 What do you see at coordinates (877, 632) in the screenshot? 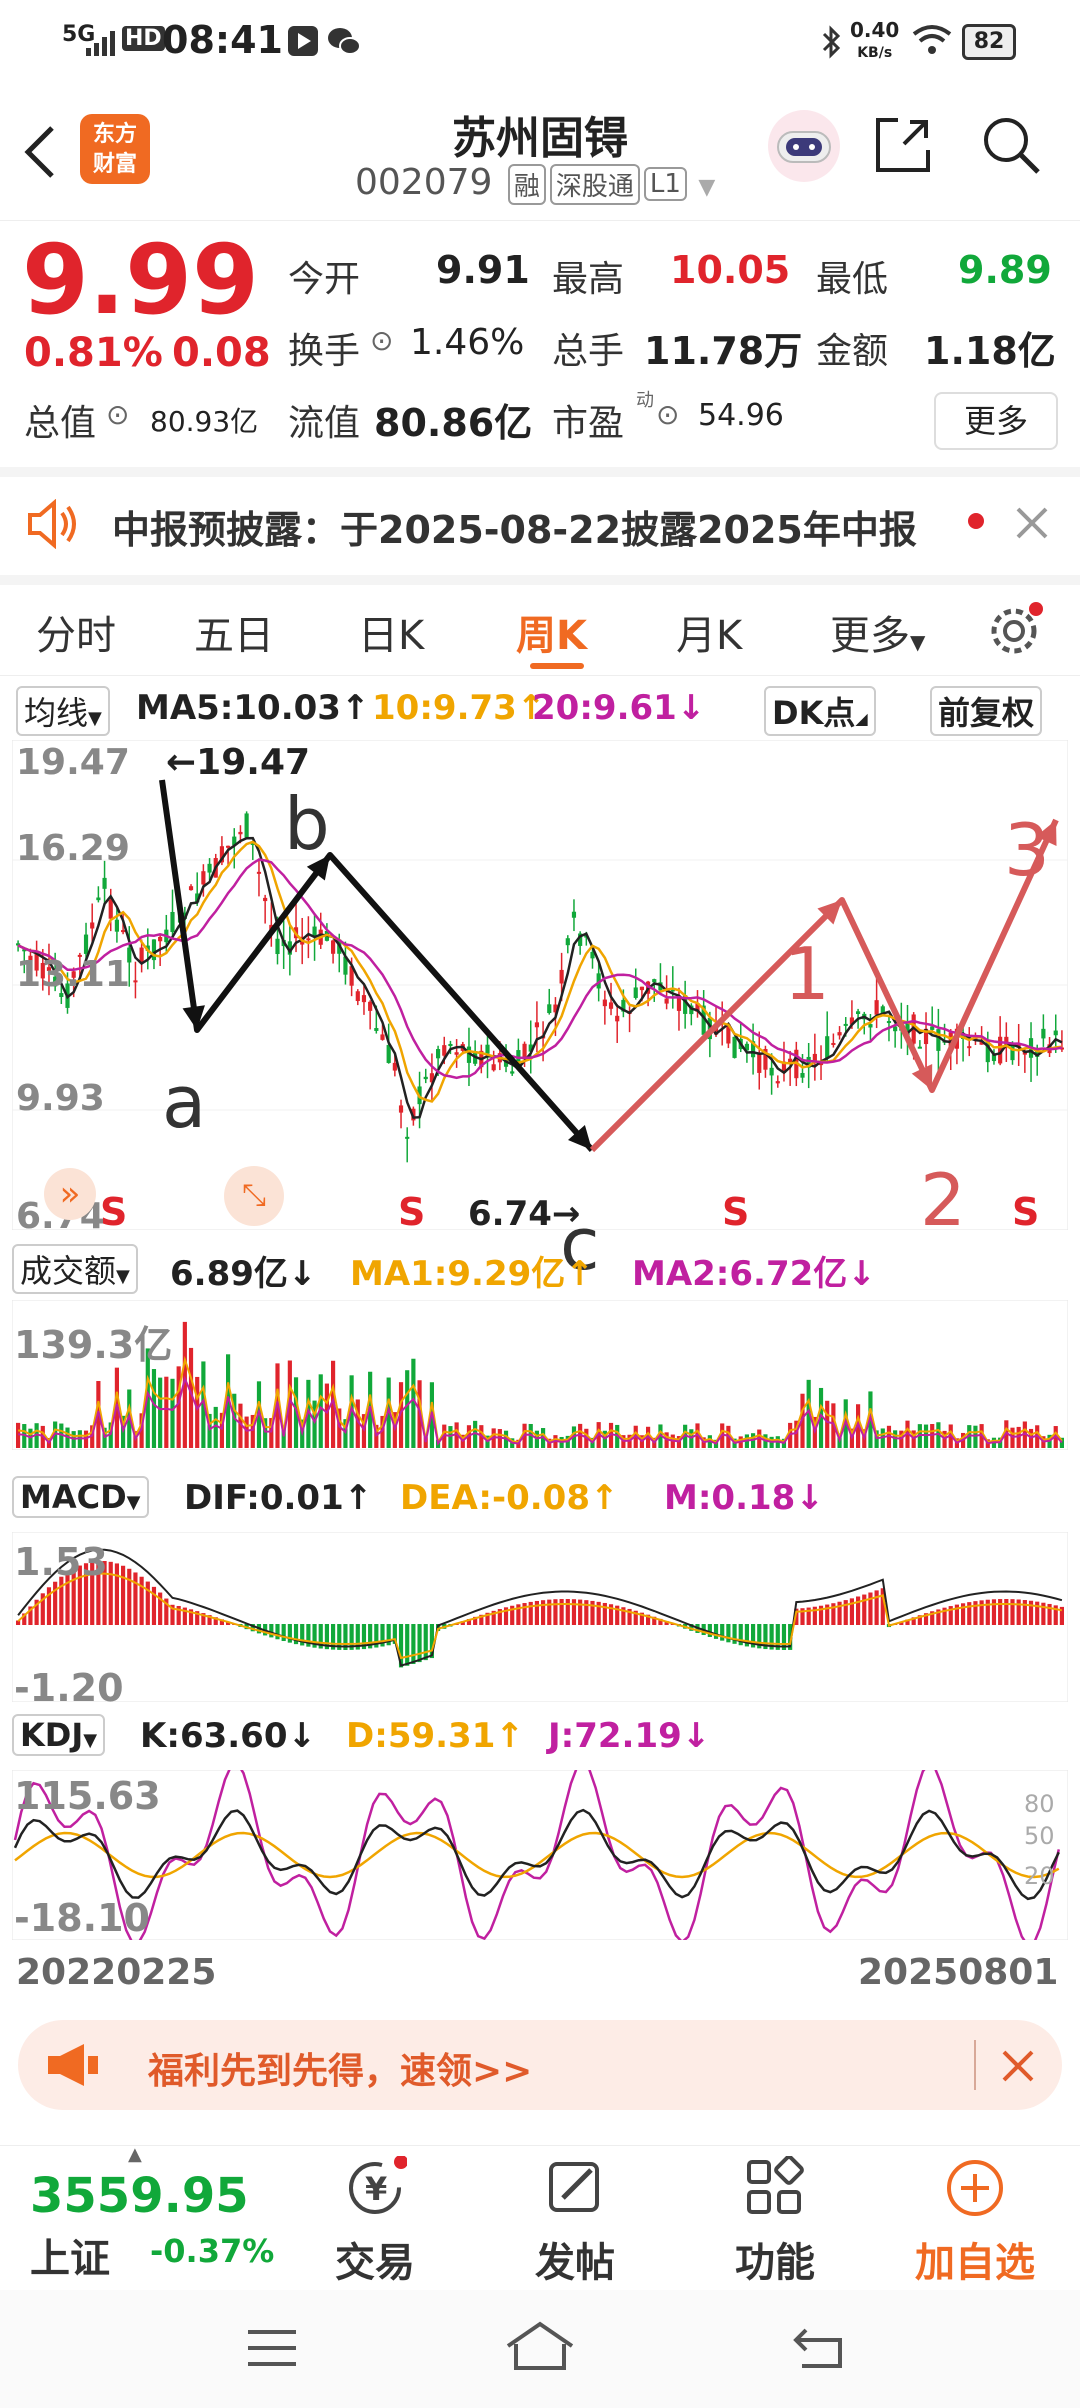
I see `tab-more: 更多▼` at bounding box center [877, 632].